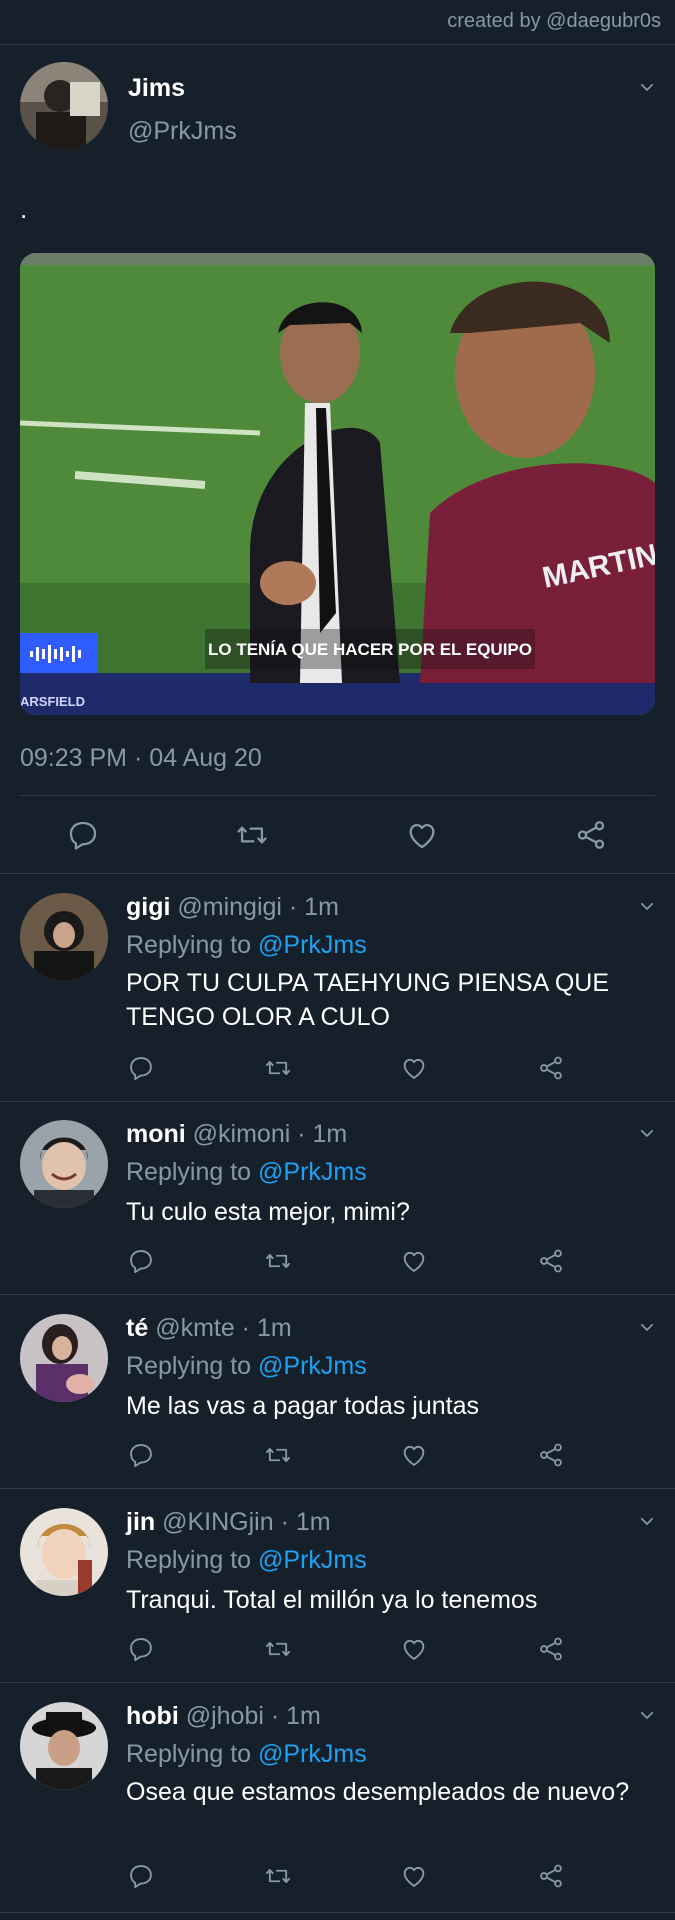 This screenshot has height=1920, width=675. Describe the element at coordinates (152, 1716) in the screenshot. I see `reply-author-name: hobi` at that location.